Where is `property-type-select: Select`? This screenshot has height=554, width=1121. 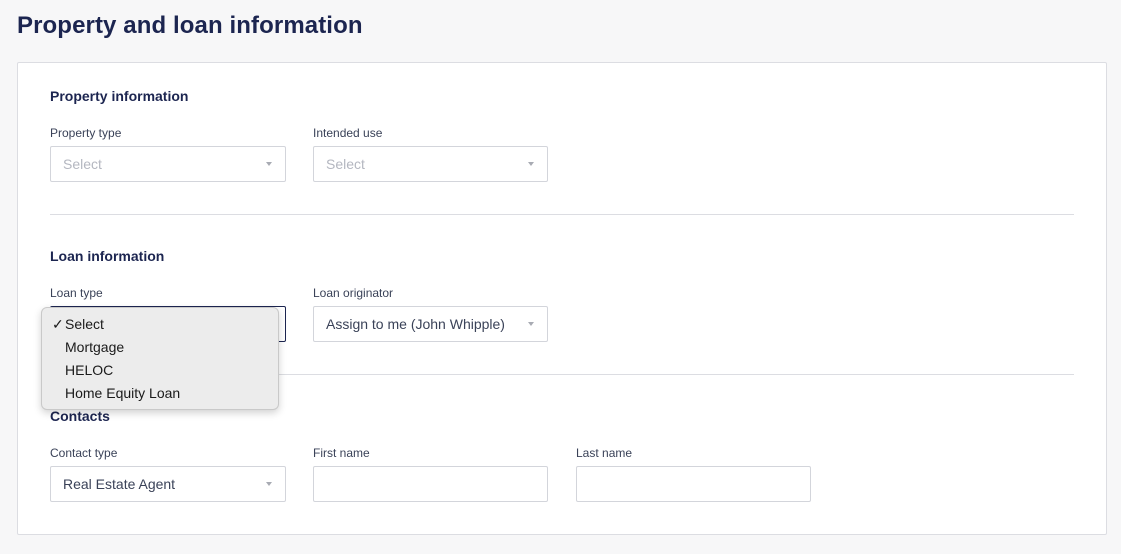 property-type-select: Select is located at coordinates (168, 164).